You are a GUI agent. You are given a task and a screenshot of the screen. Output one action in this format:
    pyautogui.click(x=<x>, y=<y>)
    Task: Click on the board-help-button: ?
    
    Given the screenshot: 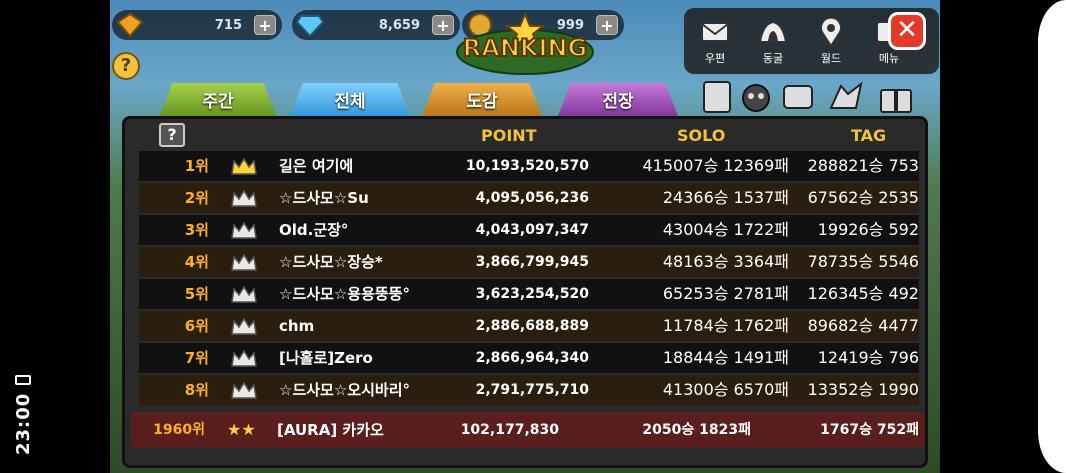 What is the action you would take?
    pyautogui.click(x=172, y=135)
    